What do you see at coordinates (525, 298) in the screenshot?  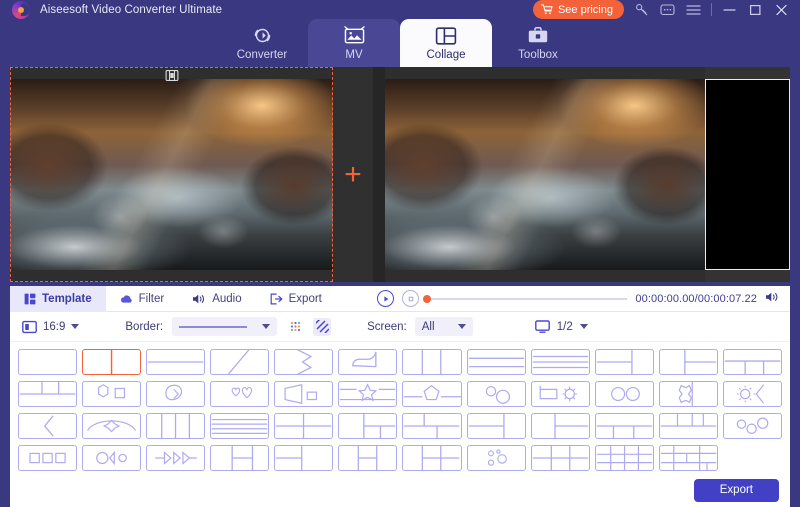 I see `timeline-track` at bounding box center [525, 298].